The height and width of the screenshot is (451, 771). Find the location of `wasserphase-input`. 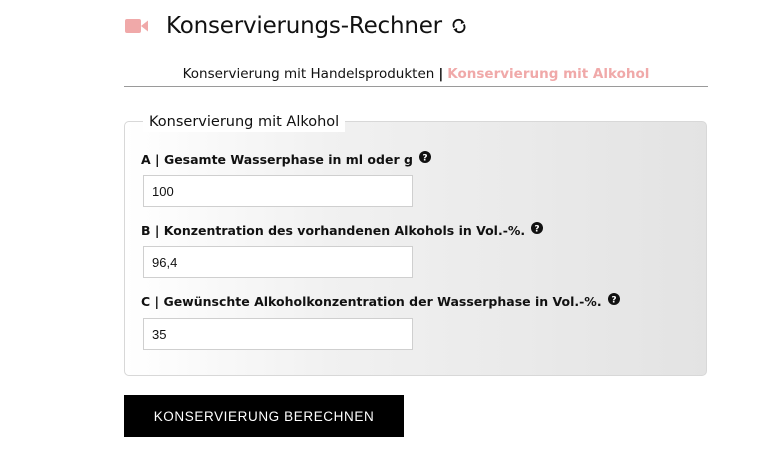

wasserphase-input is located at coordinates (278, 191).